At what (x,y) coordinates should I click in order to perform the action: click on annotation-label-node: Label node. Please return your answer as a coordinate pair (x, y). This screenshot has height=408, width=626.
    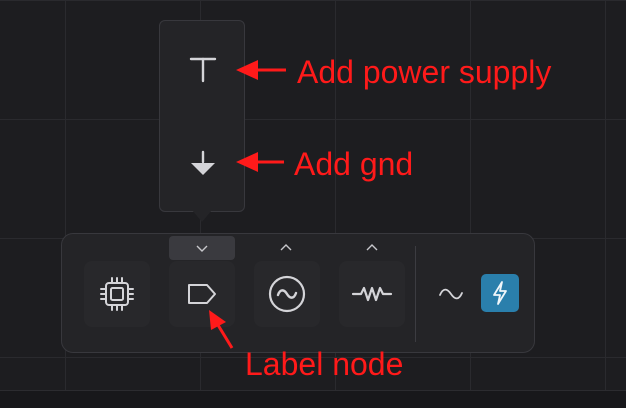
    Looking at the image, I should click on (324, 364).